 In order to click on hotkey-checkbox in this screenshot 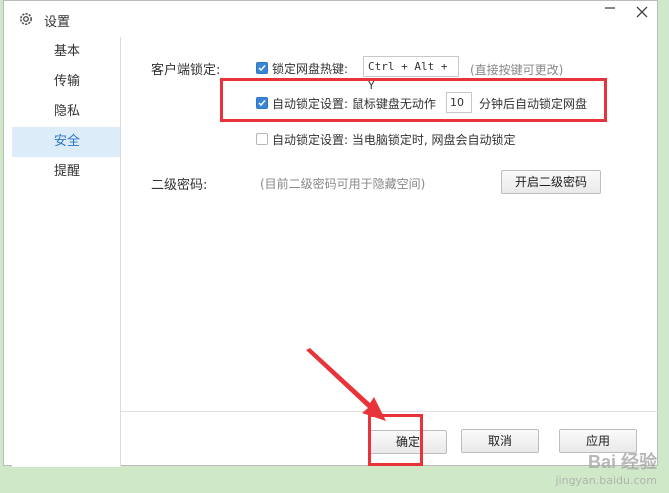, I will do `click(262, 68)`.